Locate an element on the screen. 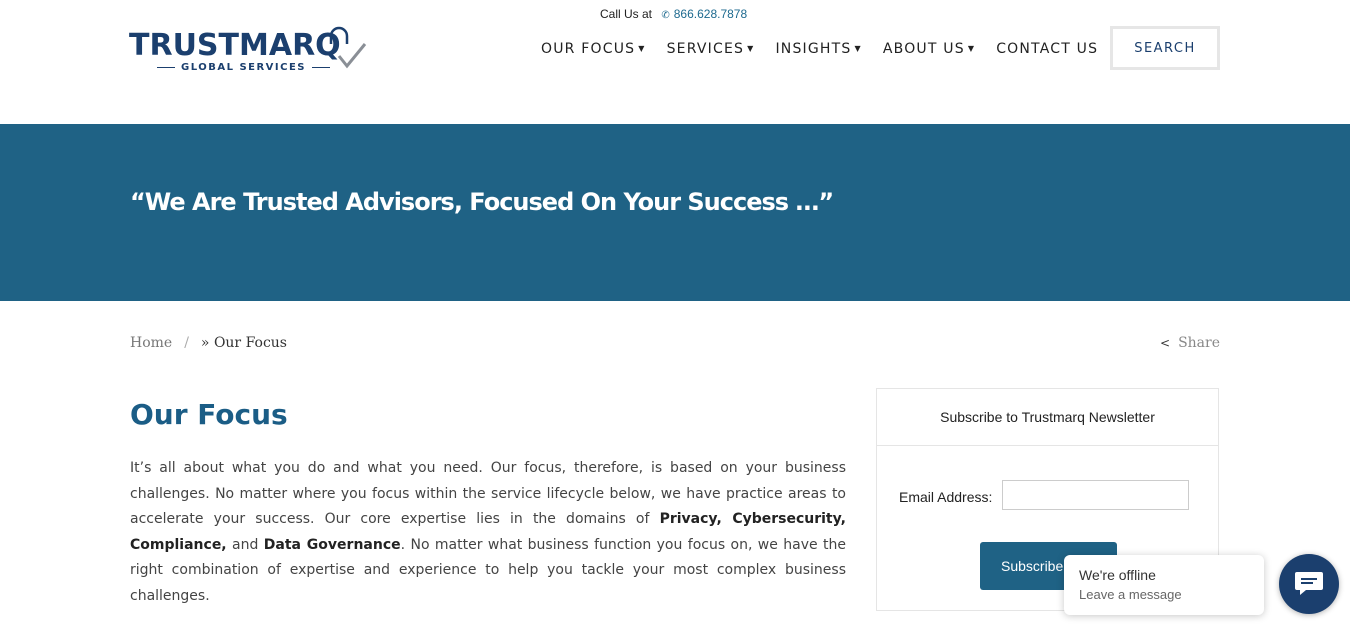  breadcrumb-home: Home is located at coordinates (151, 343).